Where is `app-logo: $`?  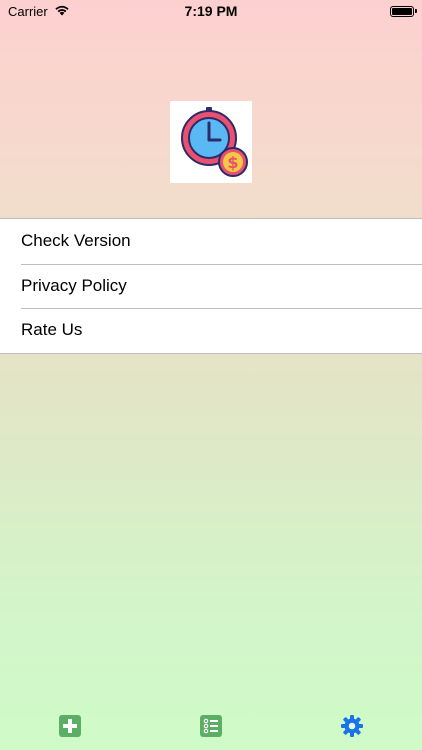 app-logo: $ is located at coordinates (211, 142).